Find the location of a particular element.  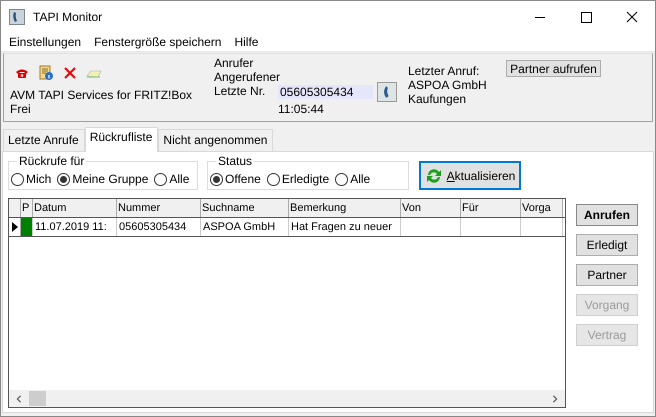

menu-item: Einstellungen is located at coordinates (45, 41).